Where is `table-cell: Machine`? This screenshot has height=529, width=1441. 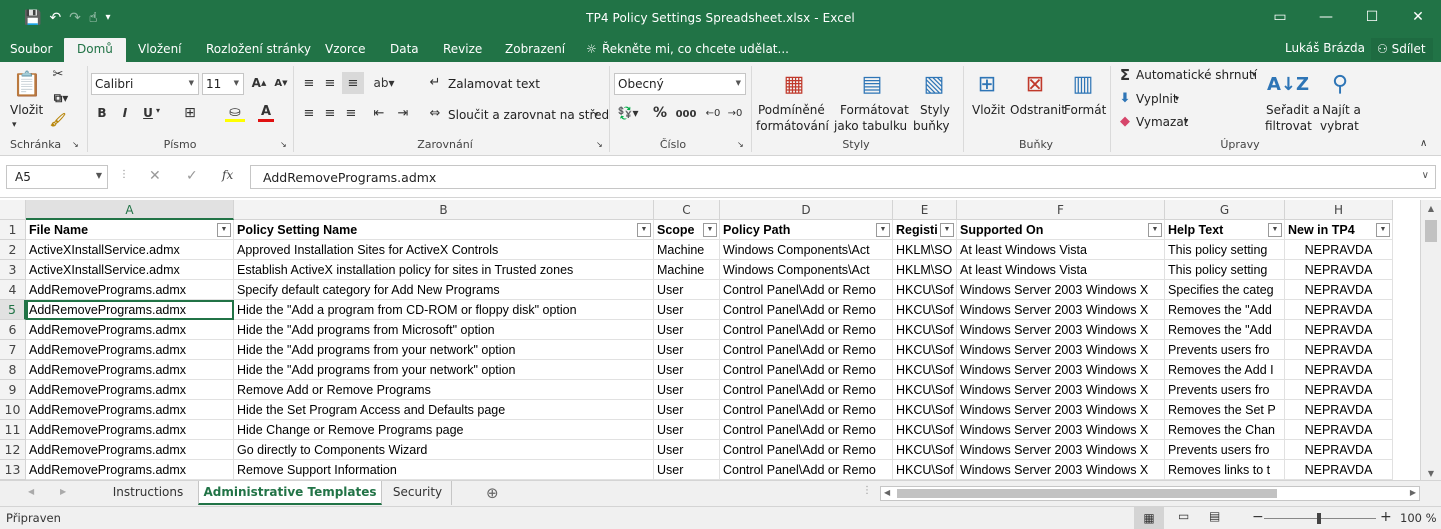 table-cell: Machine is located at coordinates (687, 250).